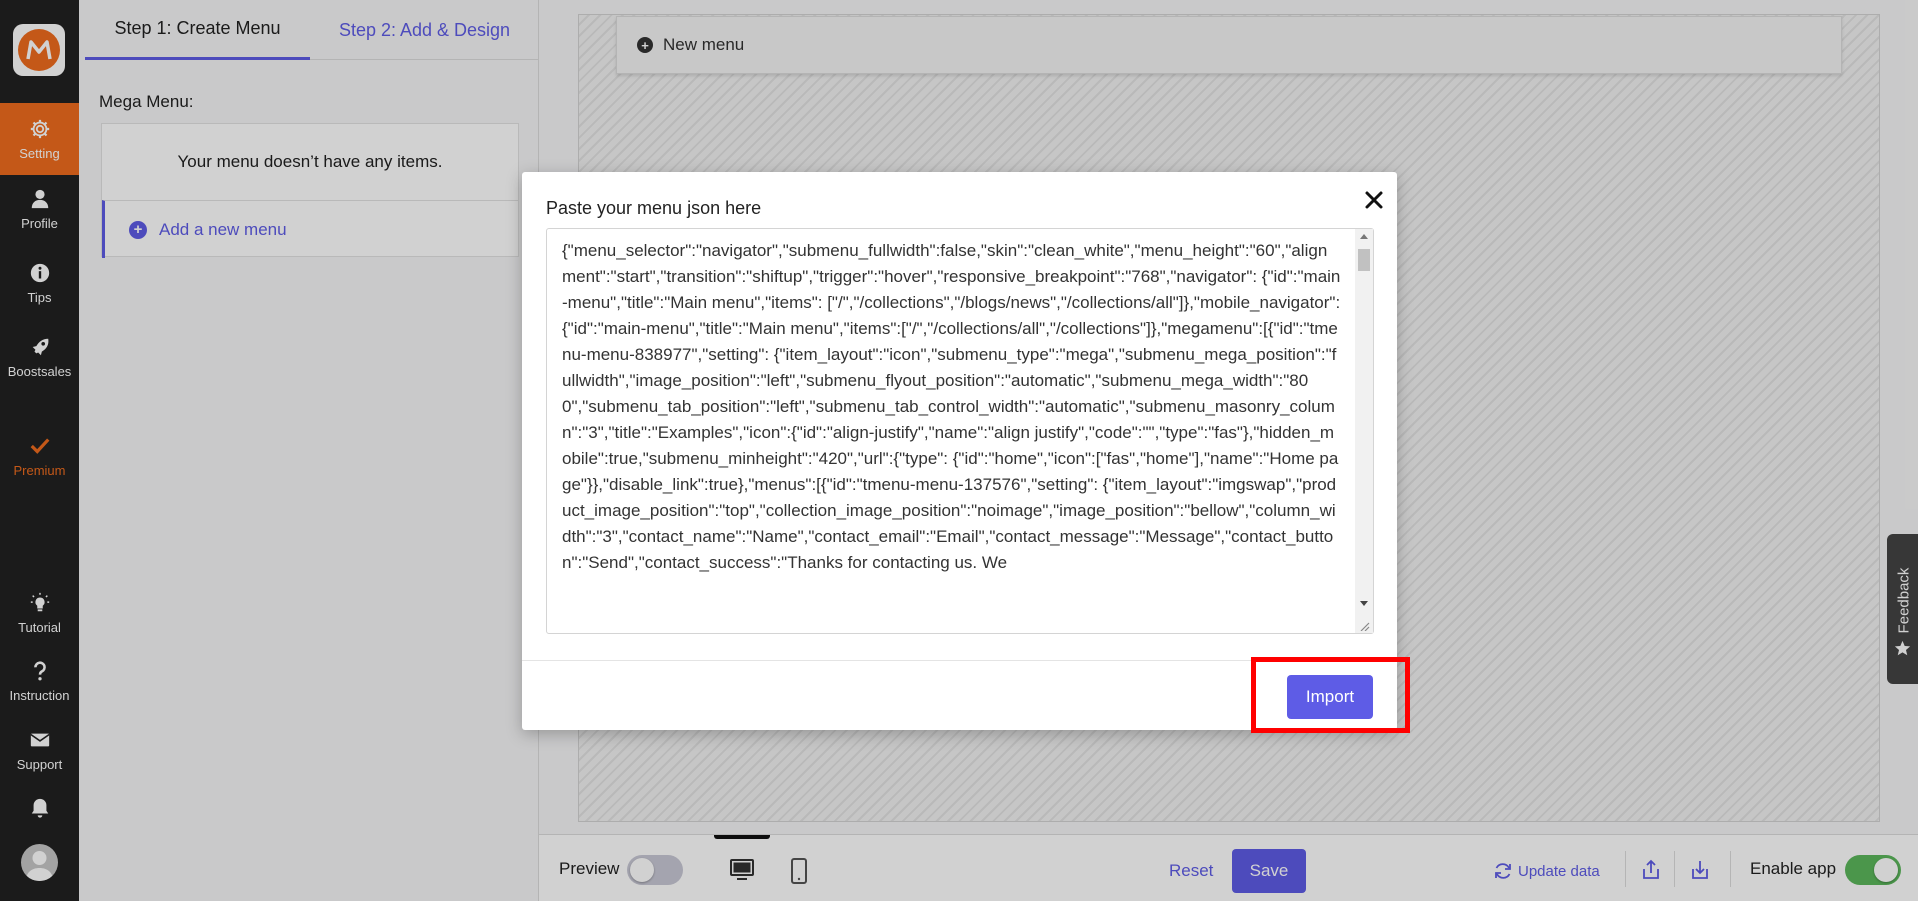  What do you see at coordinates (1364, 431) in the screenshot?
I see `textarea-scrollbar` at bounding box center [1364, 431].